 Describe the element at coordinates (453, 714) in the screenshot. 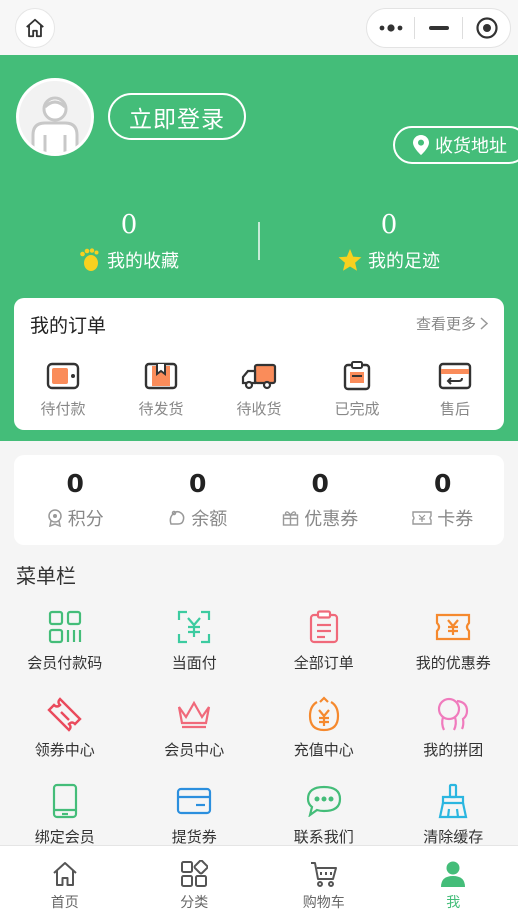

I see `group-icon` at that location.